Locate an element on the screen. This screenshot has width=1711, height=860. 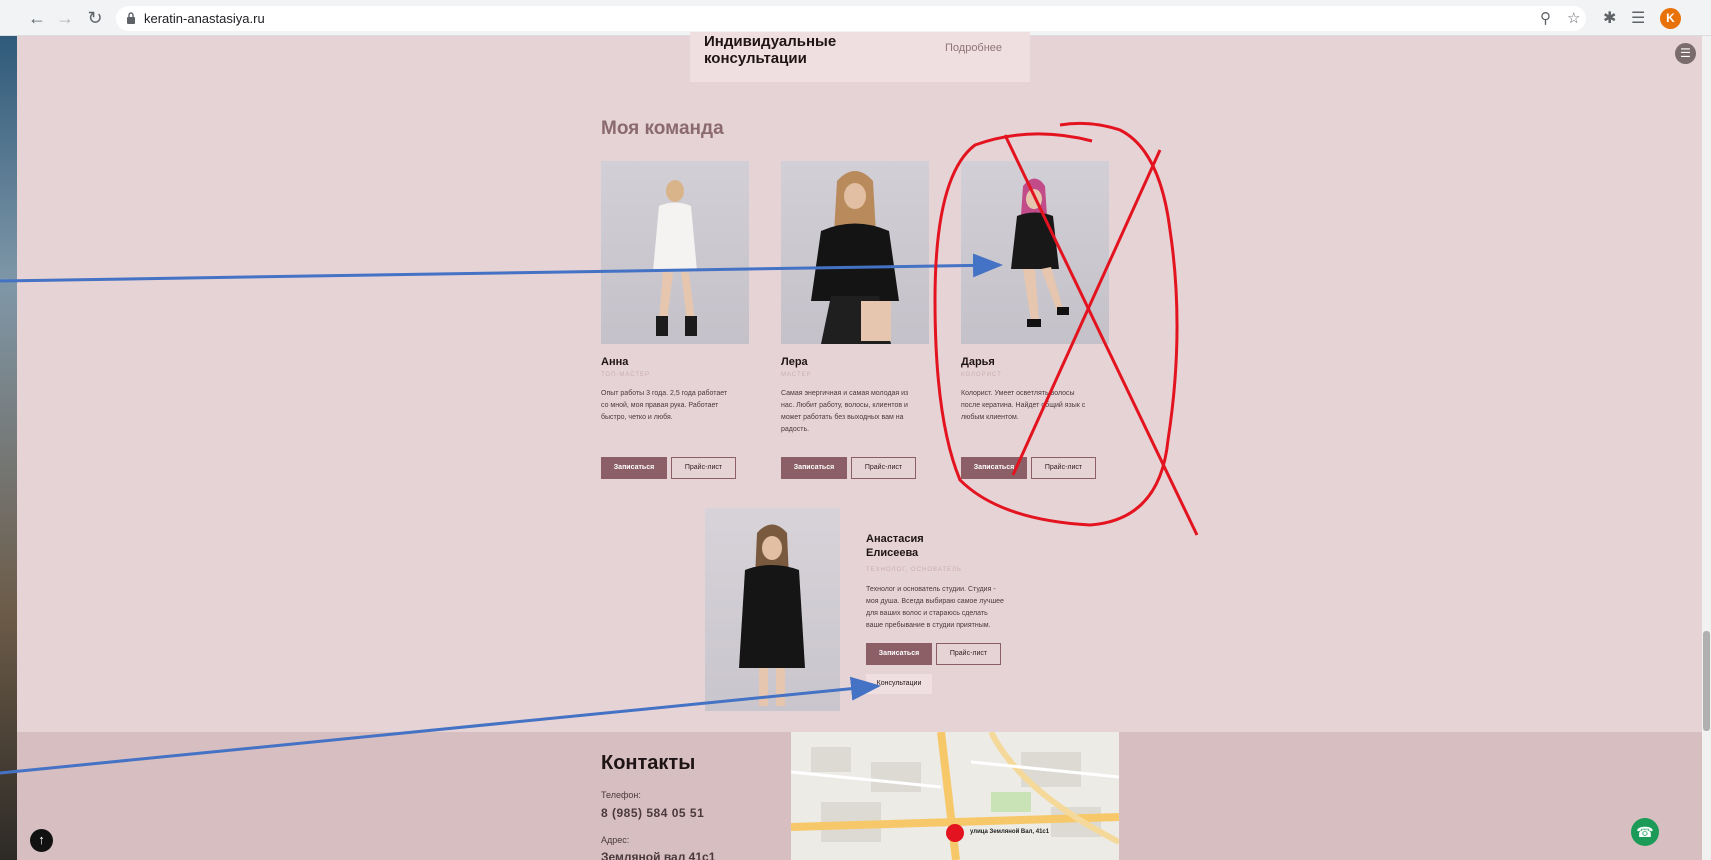
profile-avatar: K is located at coordinates (1670, 18).